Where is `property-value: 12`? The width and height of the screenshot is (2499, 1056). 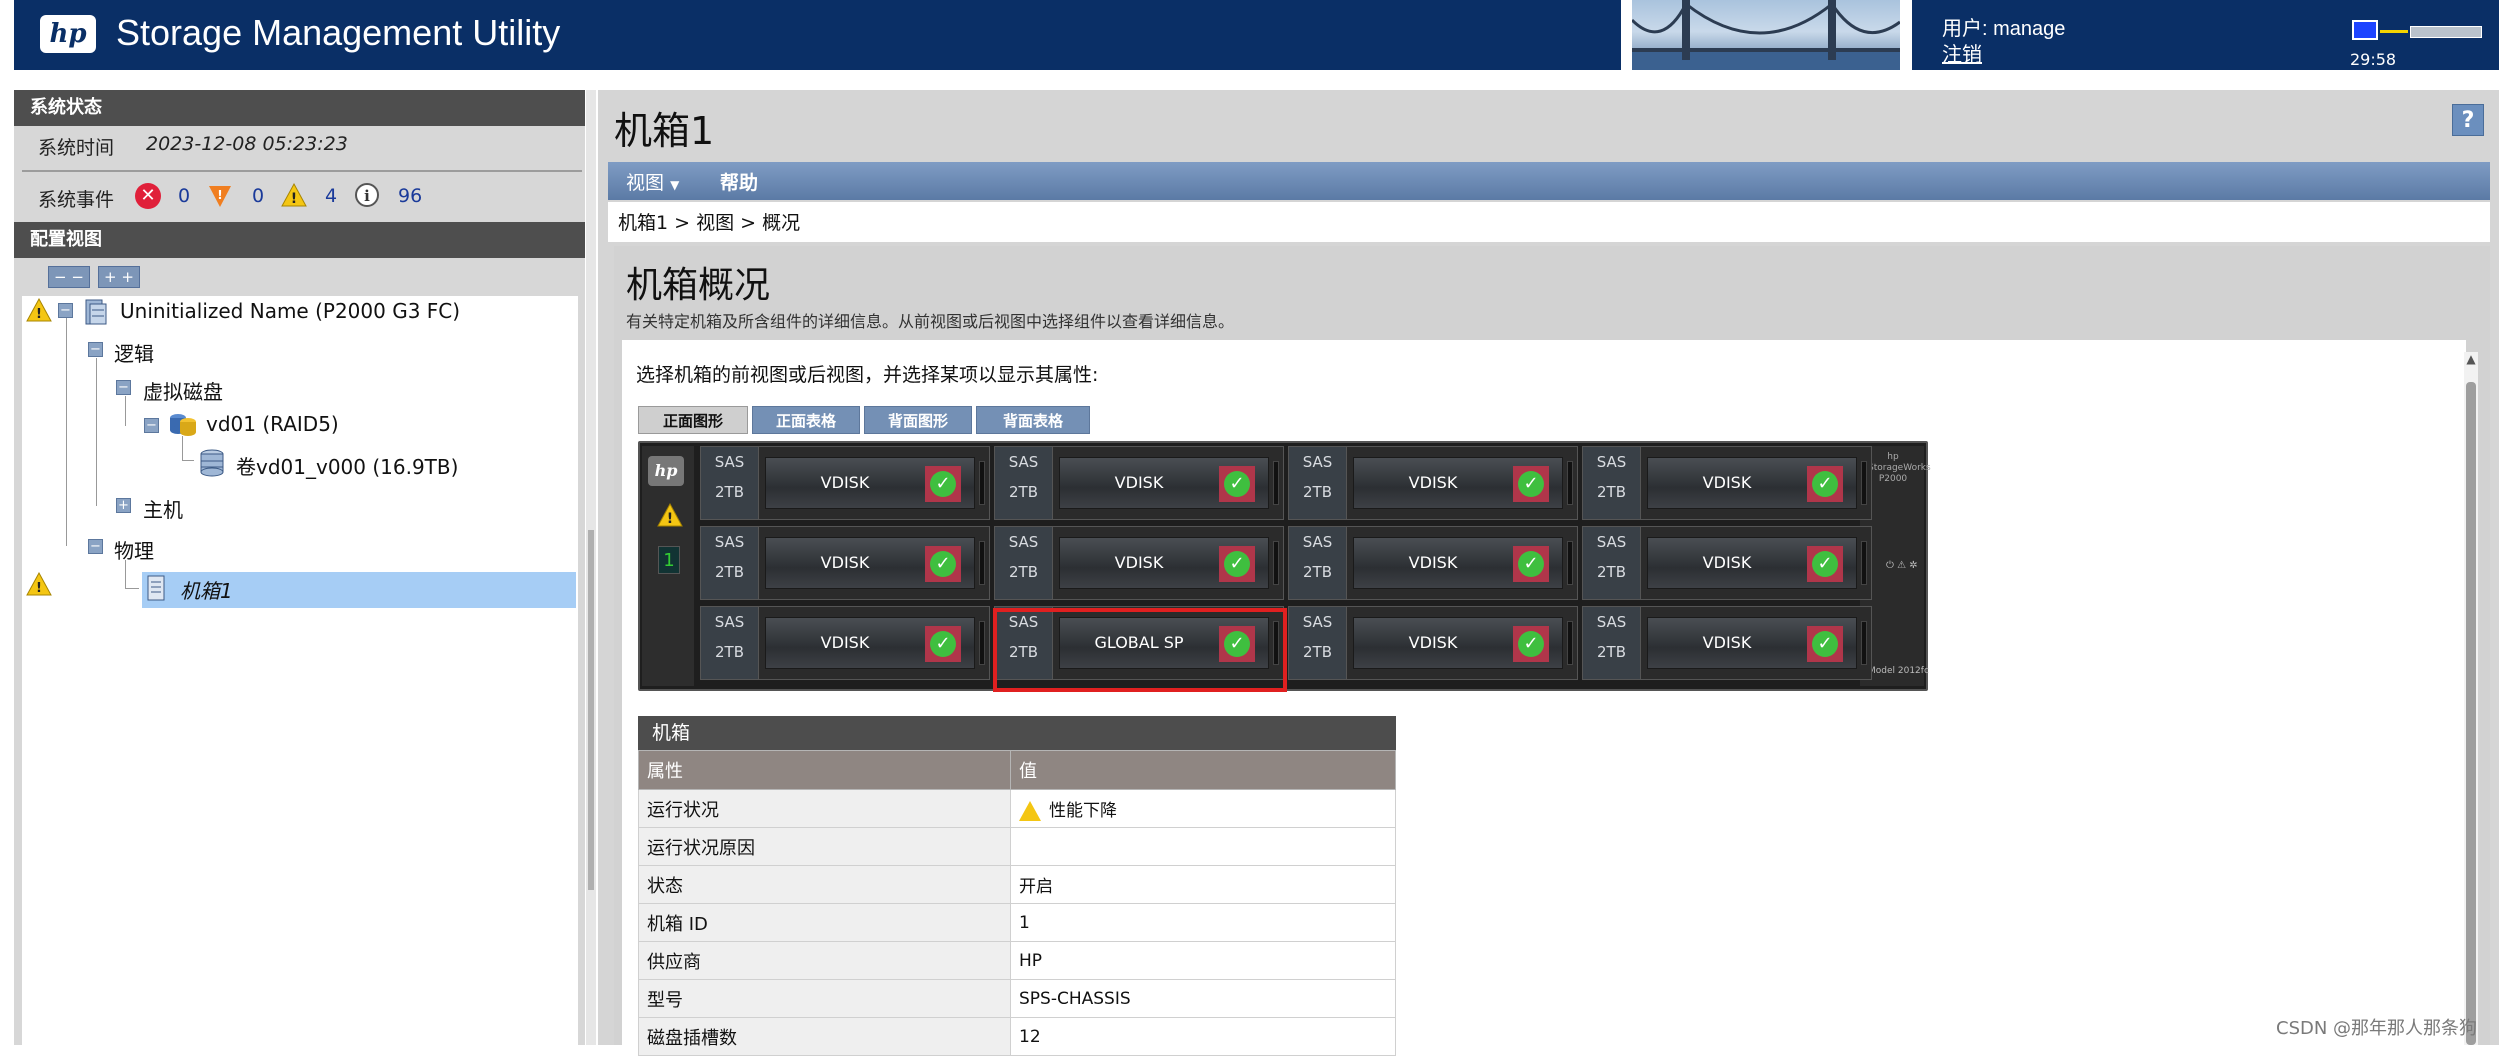
property-value: 12 is located at coordinates (1030, 1036).